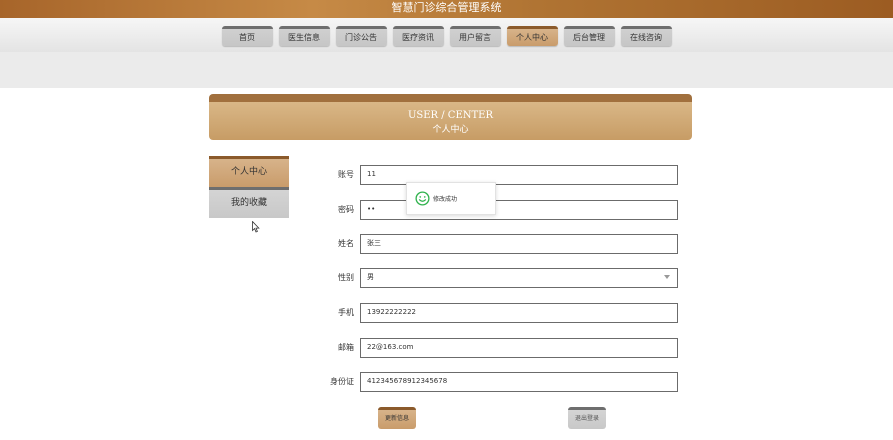  I want to click on banner-title-en: USER / CENTER, so click(450, 115).